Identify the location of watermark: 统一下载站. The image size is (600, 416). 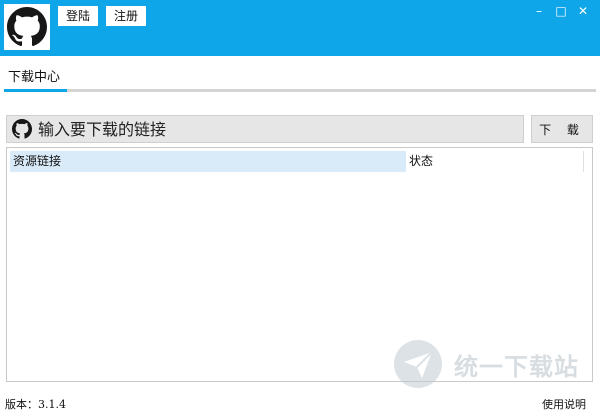
(492, 364).